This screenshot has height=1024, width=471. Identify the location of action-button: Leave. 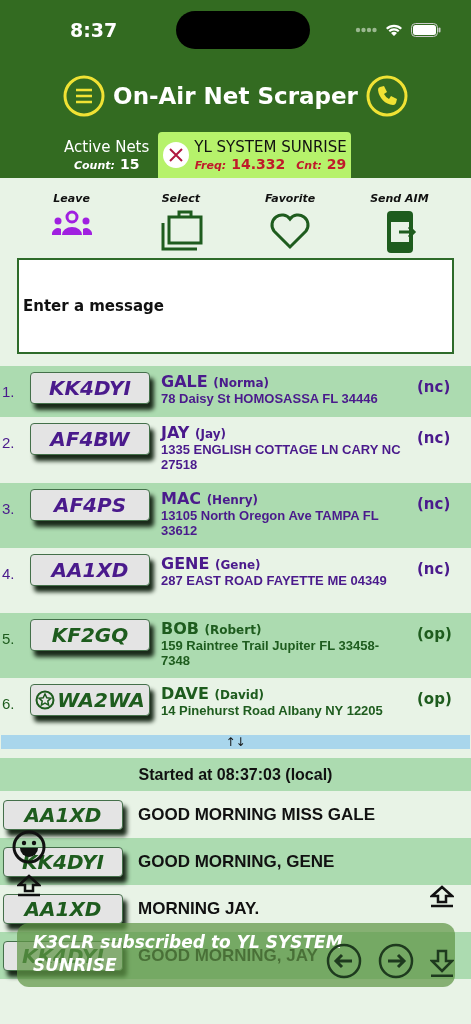
(72, 223).